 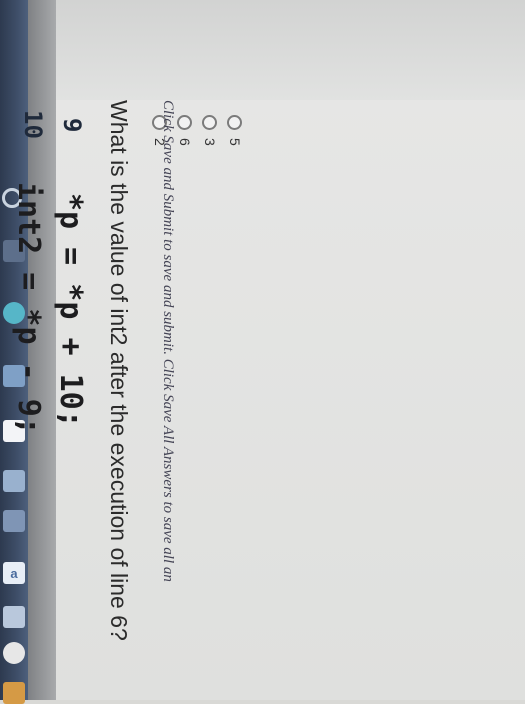 I want to click on extra-dock-icon, so click(x=14, y=693).